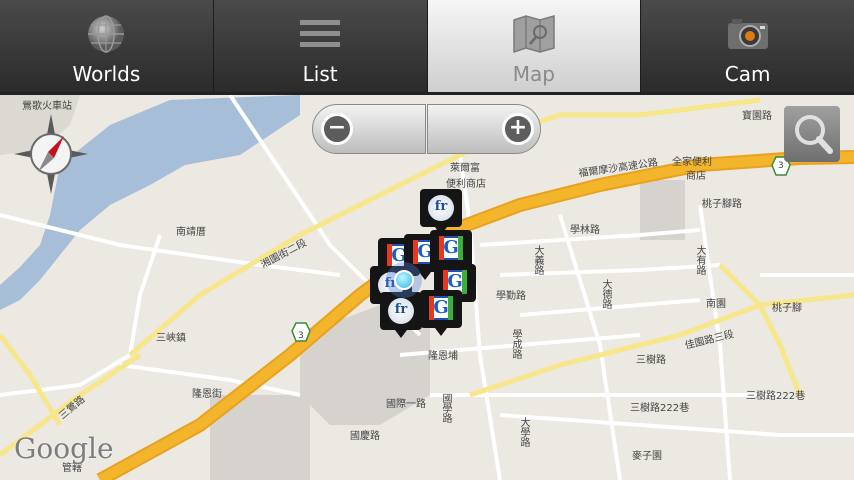 Image resolution: width=854 pixels, height=480 pixels. What do you see at coordinates (585, 230) in the screenshot?
I see `map-label: 學林路` at bounding box center [585, 230].